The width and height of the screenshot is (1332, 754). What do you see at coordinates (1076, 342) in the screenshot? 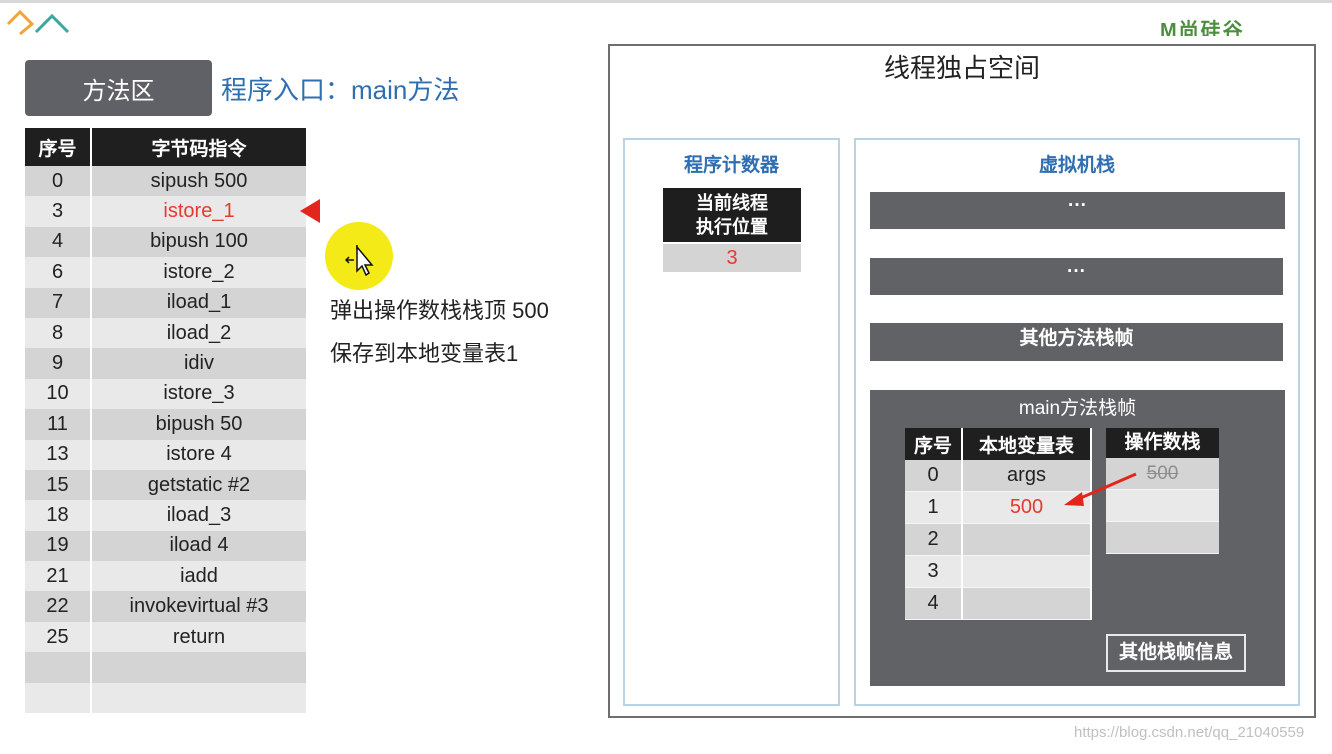
I see `other-method-frames: 其他方法栈帧` at bounding box center [1076, 342].